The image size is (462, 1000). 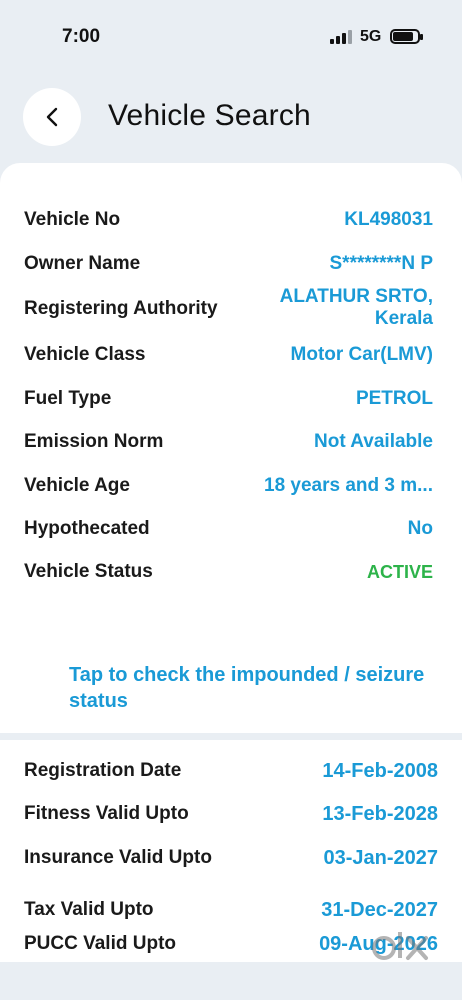 What do you see at coordinates (87, 528) in the screenshot?
I see `detail-label: Hypothecated` at bounding box center [87, 528].